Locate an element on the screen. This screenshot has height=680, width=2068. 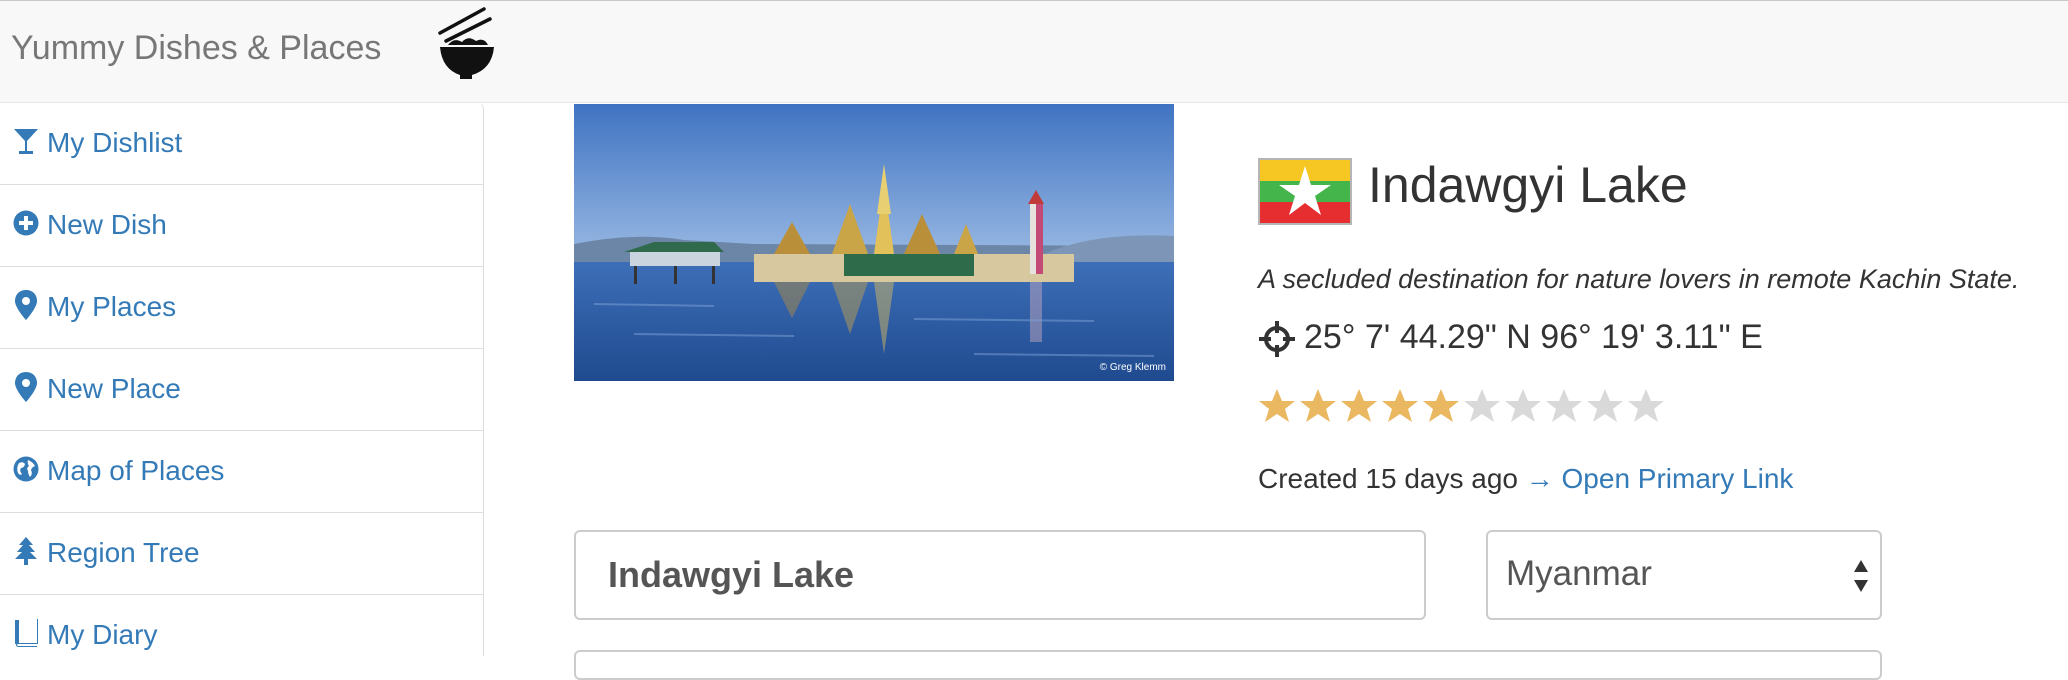
sidebar-item-map-of-places: Map of Places is located at coordinates (241, 472).